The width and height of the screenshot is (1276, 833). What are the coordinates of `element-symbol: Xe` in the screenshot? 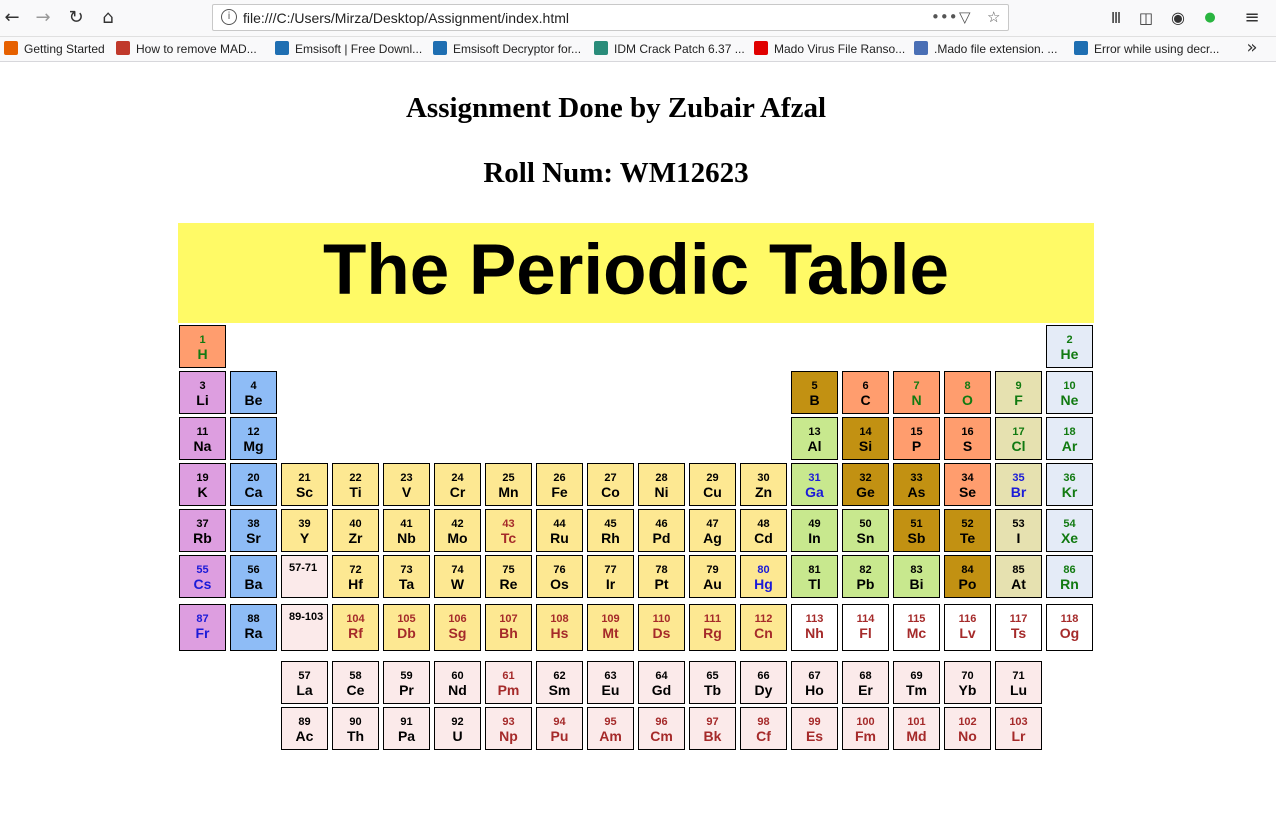 It's located at (1069, 538).